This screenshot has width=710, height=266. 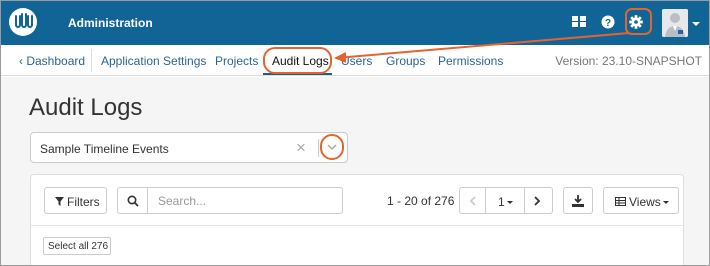 I want to click on tab-users: Users, so click(x=356, y=61).